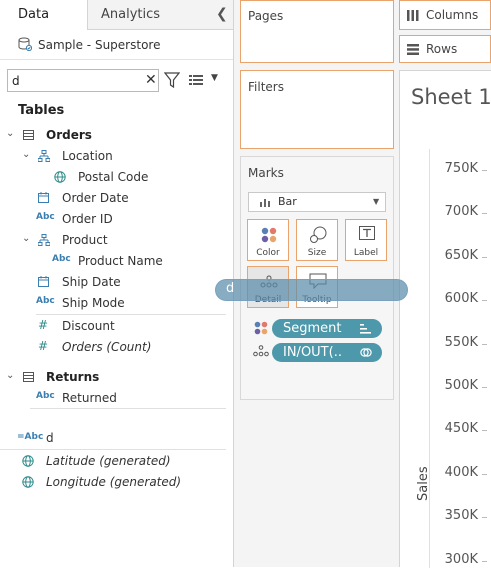 The height and width of the screenshot is (568, 491). What do you see at coordinates (87, 219) in the screenshot?
I see `field-order-id: Order ID` at bounding box center [87, 219].